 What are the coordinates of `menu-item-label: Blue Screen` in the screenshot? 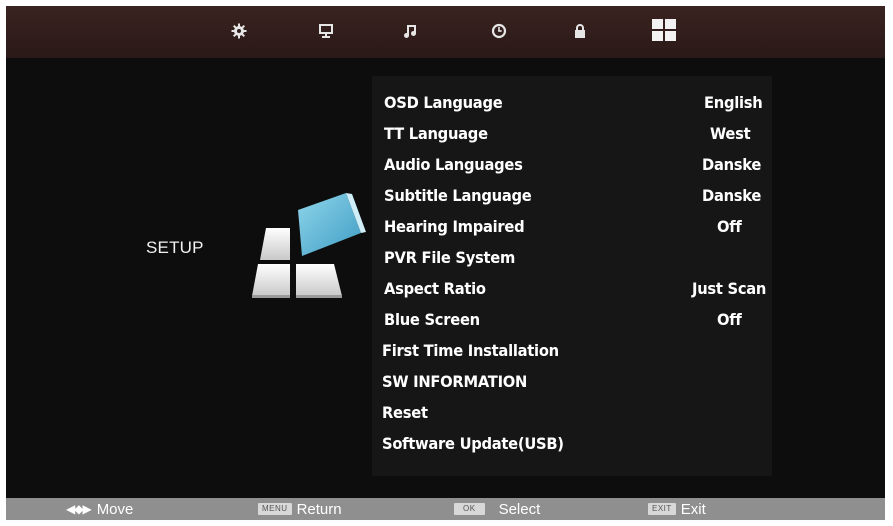 It's located at (432, 319).